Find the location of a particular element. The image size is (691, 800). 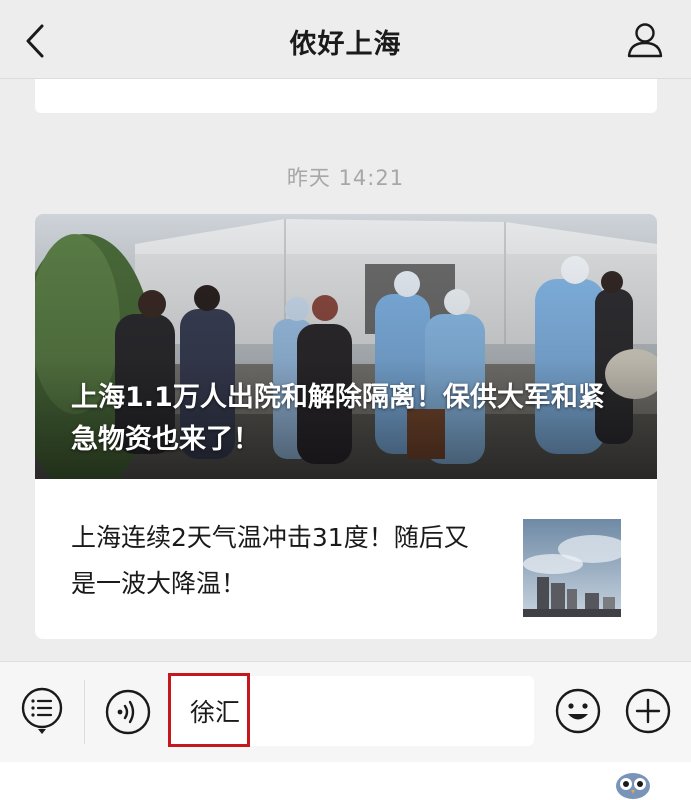

message-input is located at coordinates (351, 711).